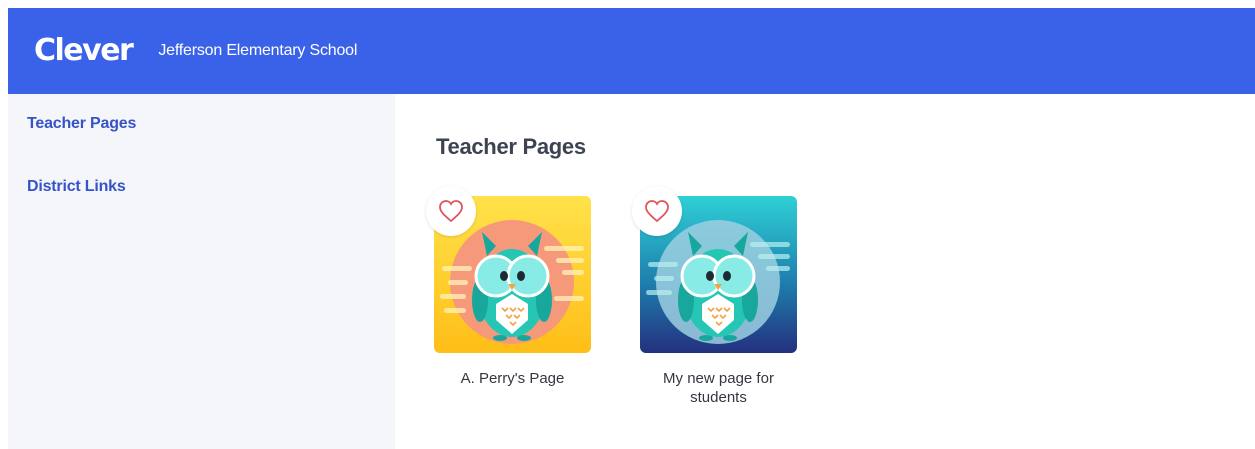 Image resolution: width=1255 pixels, height=449 pixels. Describe the element at coordinates (508, 287) in the screenshot. I see `teacher-page-card: A. Perry's Page` at that location.